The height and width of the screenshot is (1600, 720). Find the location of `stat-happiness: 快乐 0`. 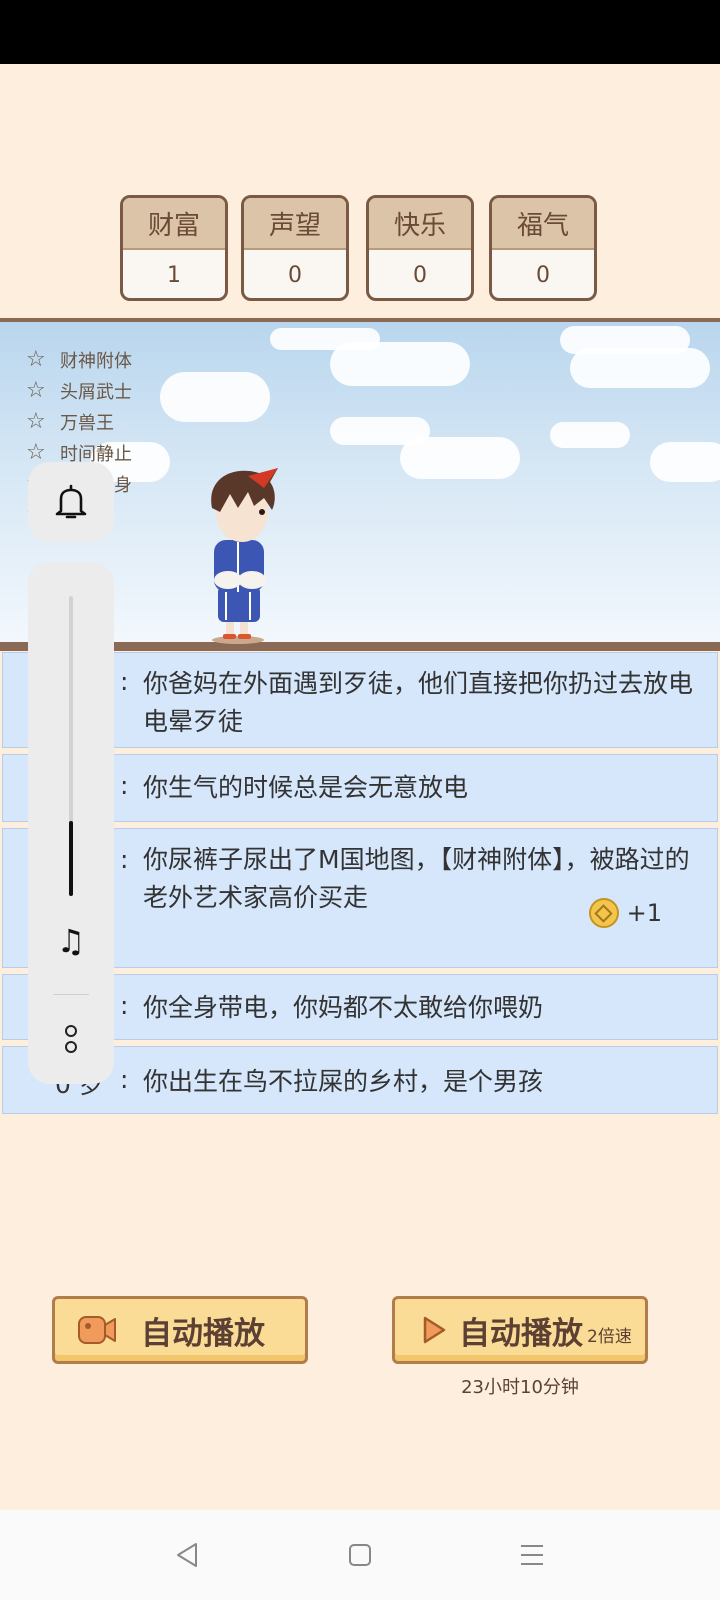

stat-happiness: 快乐 0 is located at coordinates (420, 248).